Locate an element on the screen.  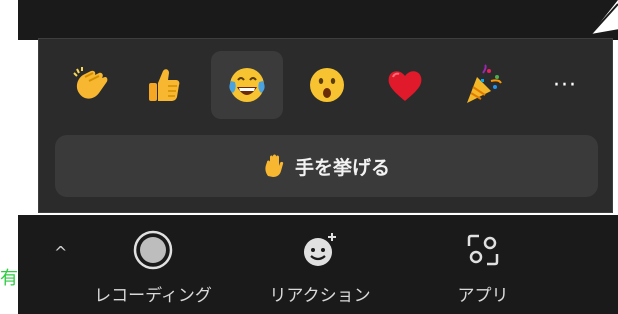
more-dots-icon: ··· is located at coordinates (565, 85).